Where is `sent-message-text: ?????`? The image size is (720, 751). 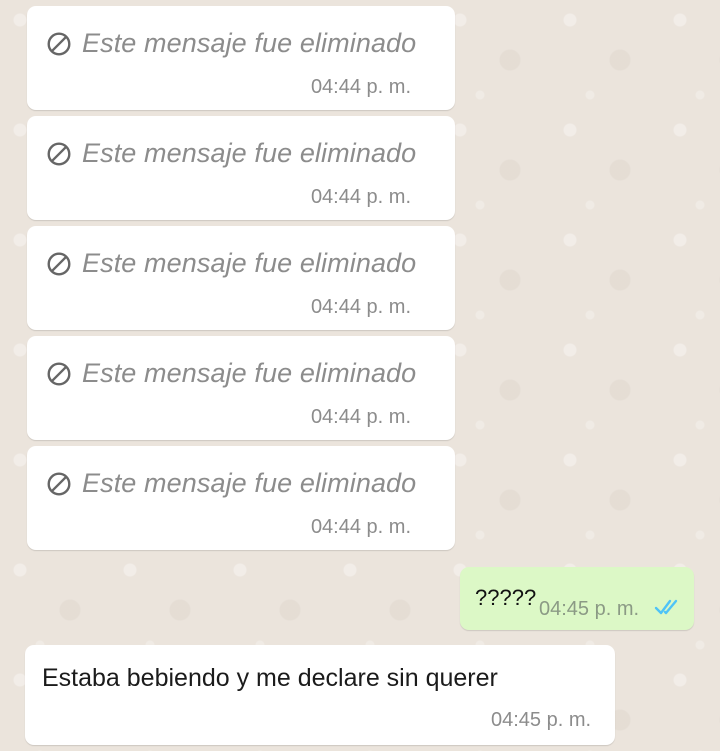
sent-message-text: ????? is located at coordinates (506, 597).